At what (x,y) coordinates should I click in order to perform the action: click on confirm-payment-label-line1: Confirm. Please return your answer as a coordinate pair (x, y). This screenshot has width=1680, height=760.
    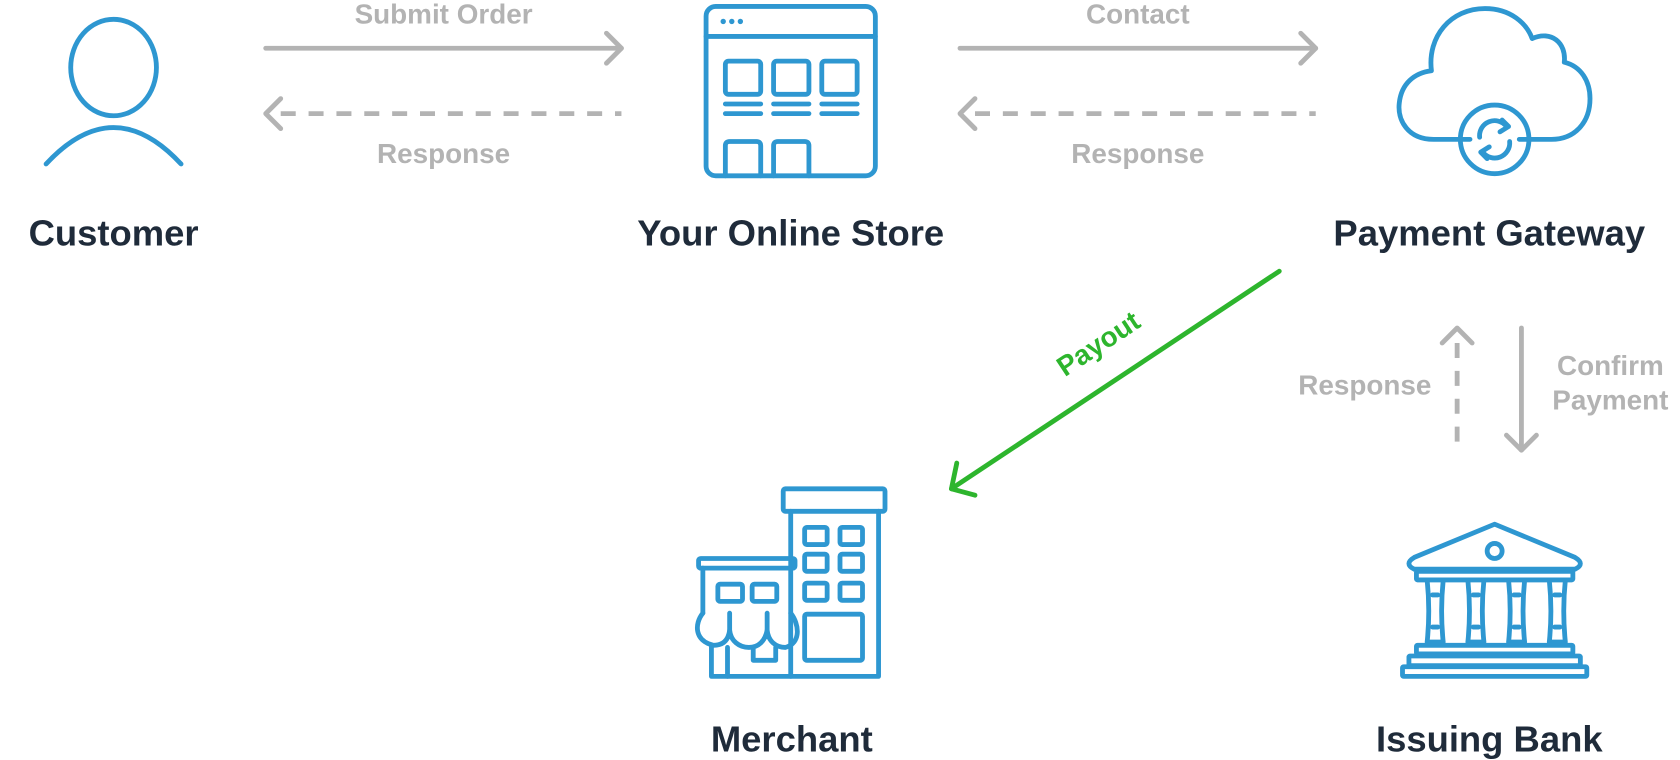
    Looking at the image, I should click on (1610, 365).